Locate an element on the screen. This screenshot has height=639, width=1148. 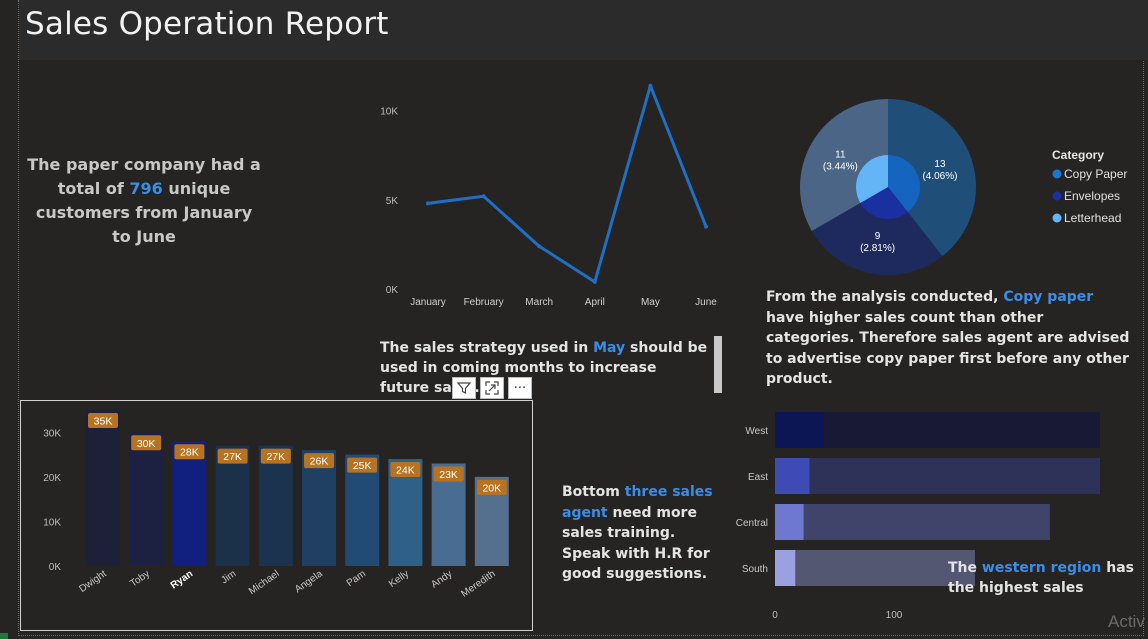
line-chart-x-label: May is located at coordinates (650, 302).